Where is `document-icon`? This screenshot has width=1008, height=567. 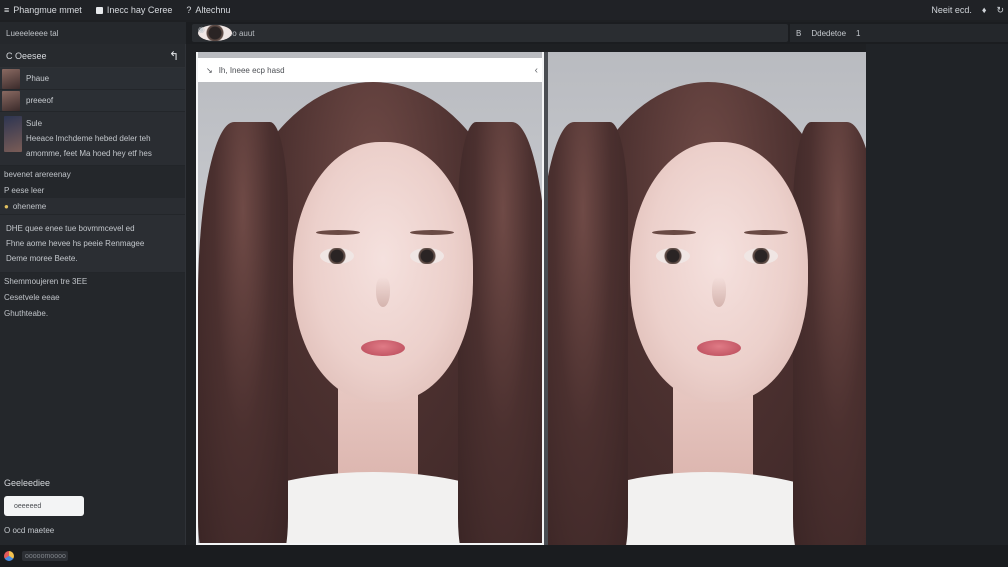 document-icon is located at coordinates (99, 10).